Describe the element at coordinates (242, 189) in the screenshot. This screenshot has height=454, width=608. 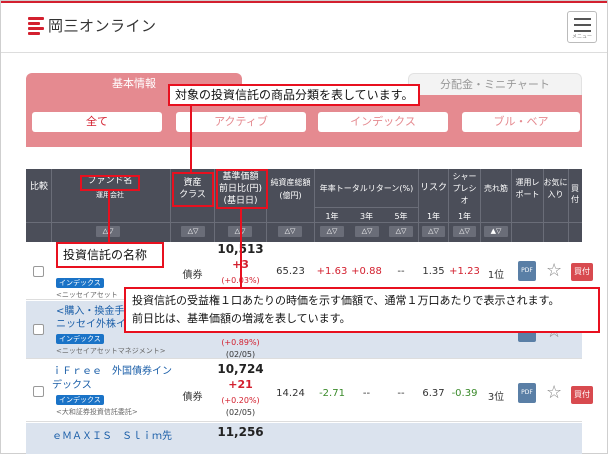
I see `highlight-nav` at that location.